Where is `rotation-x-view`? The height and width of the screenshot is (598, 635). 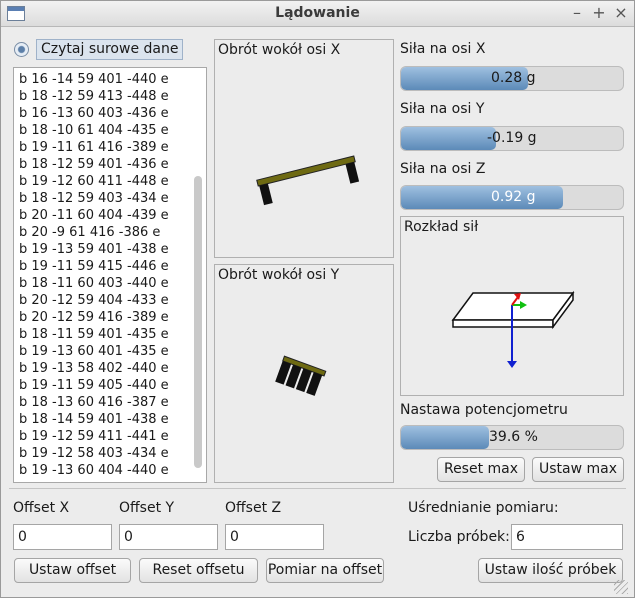
rotation-x-view is located at coordinates (308, 180).